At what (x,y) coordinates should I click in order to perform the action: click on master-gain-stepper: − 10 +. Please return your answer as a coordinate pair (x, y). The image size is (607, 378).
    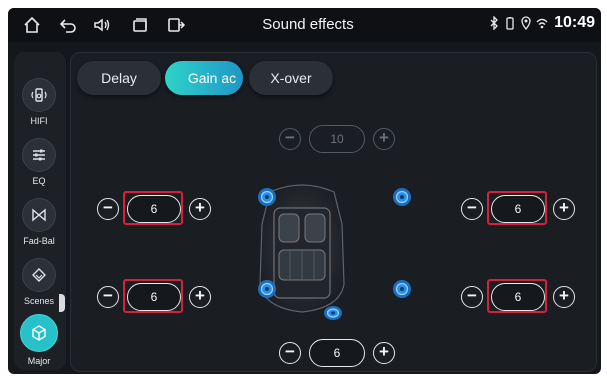
    Looking at the image, I should click on (338, 139).